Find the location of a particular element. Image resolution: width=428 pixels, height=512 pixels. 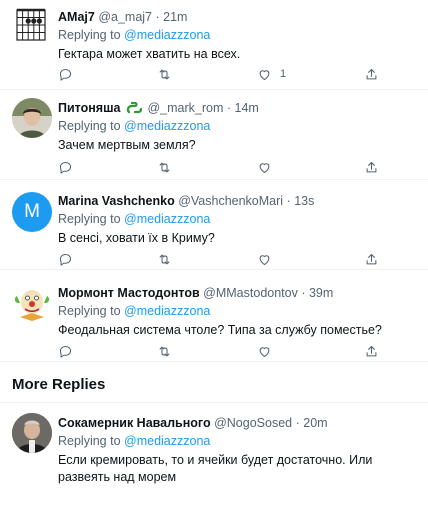

author-name: Marina Vashchenko is located at coordinates (116, 201).